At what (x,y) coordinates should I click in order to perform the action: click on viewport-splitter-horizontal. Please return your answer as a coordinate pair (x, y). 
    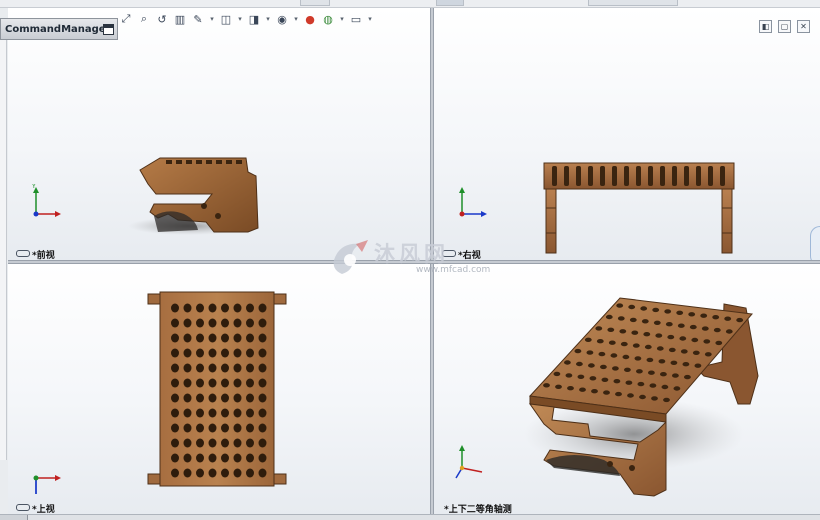
    Looking at the image, I should click on (414, 262).